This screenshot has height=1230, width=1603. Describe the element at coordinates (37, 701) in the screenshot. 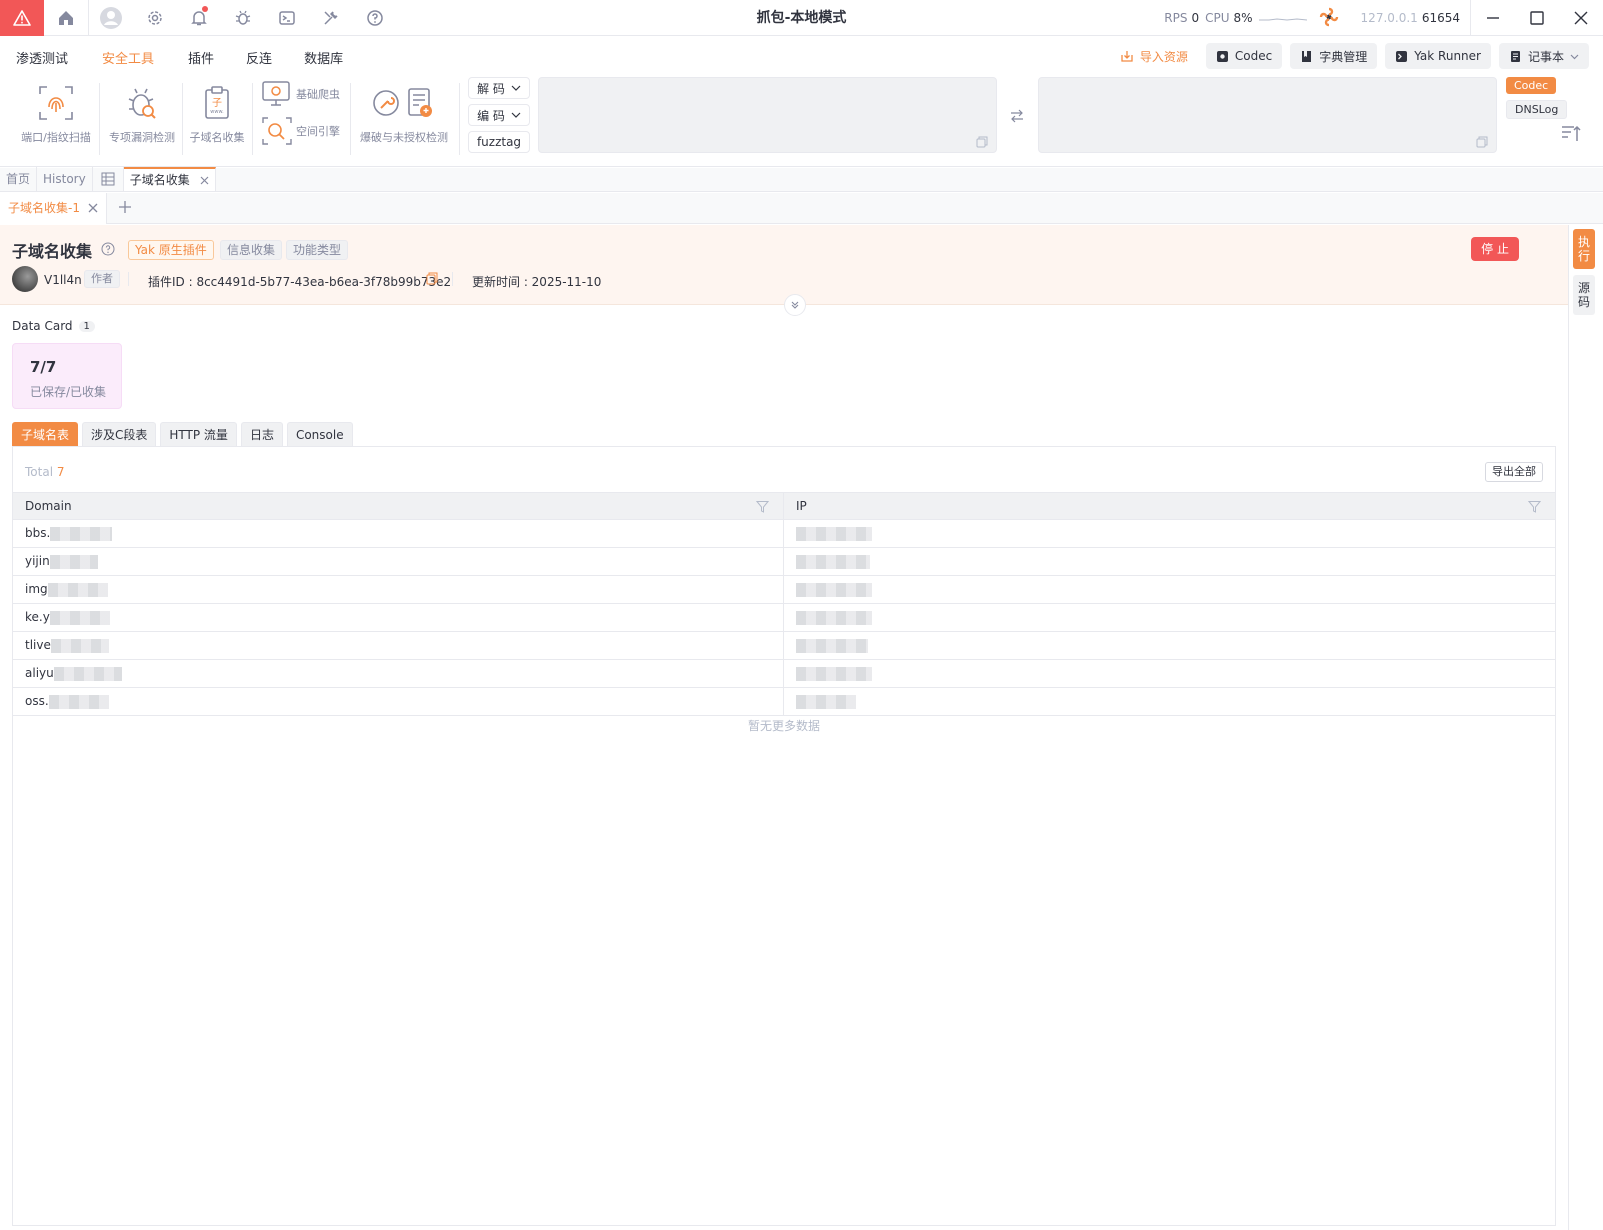

I see `domain-text: oss.` at that location.